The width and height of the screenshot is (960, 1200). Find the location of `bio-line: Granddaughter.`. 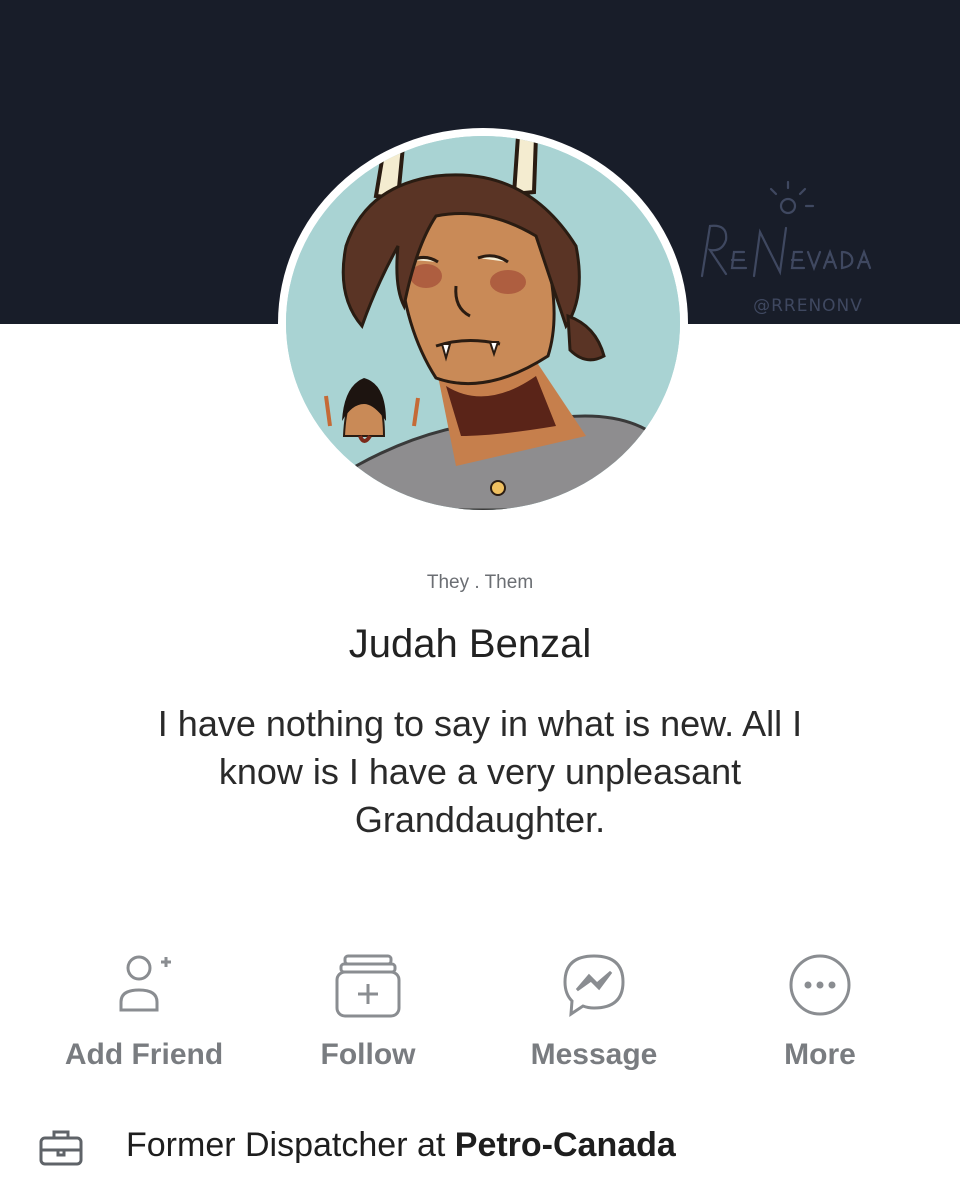

bio-line: Granddaughter. is located at coordinates (480, 819).